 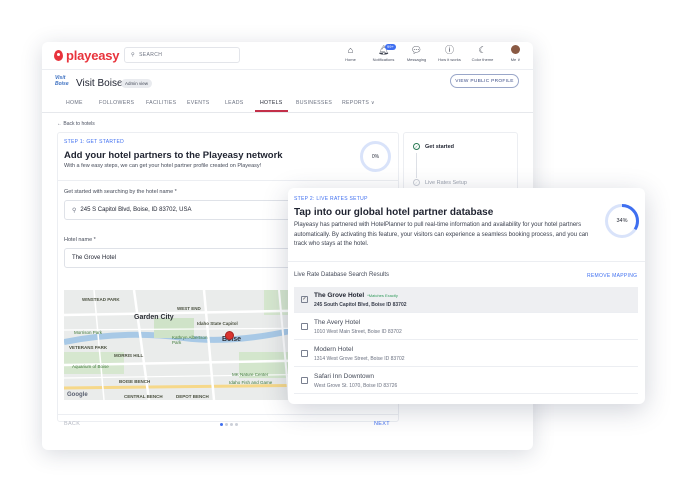 What do you see at coordinates (339, 295) in the screenshot?
I see `result-name-text: The Grove Hotel` at bounding box center [339, 295].